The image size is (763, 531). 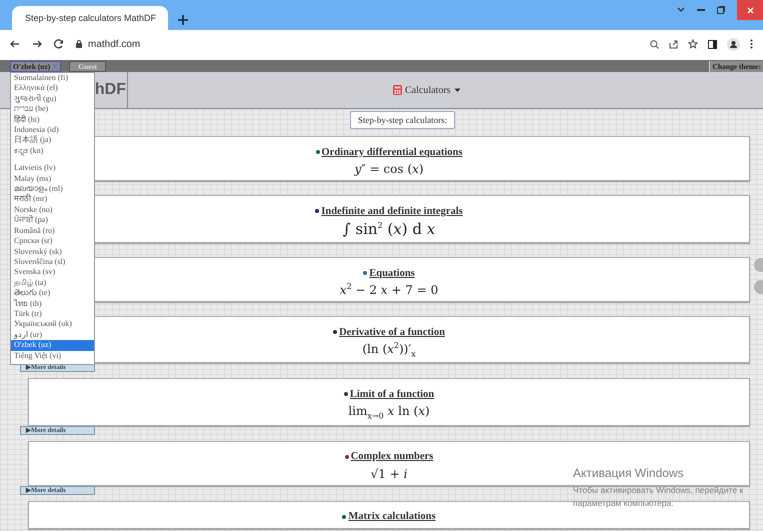 I want to click on language-option: Tiếng Việt (vi), so click(x=52, y=355).